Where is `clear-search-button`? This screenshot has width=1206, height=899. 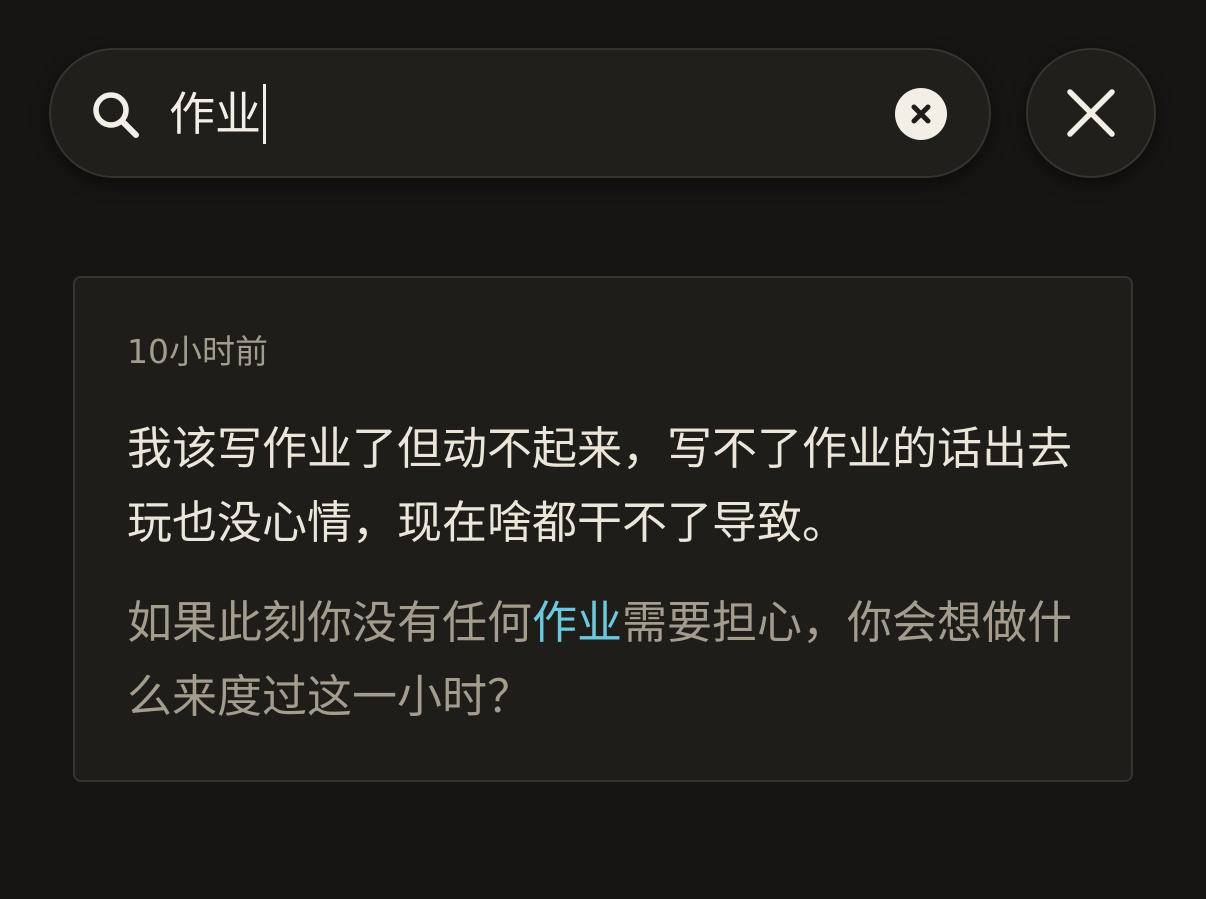
clear-search-button is located at coordinates (921, 114).